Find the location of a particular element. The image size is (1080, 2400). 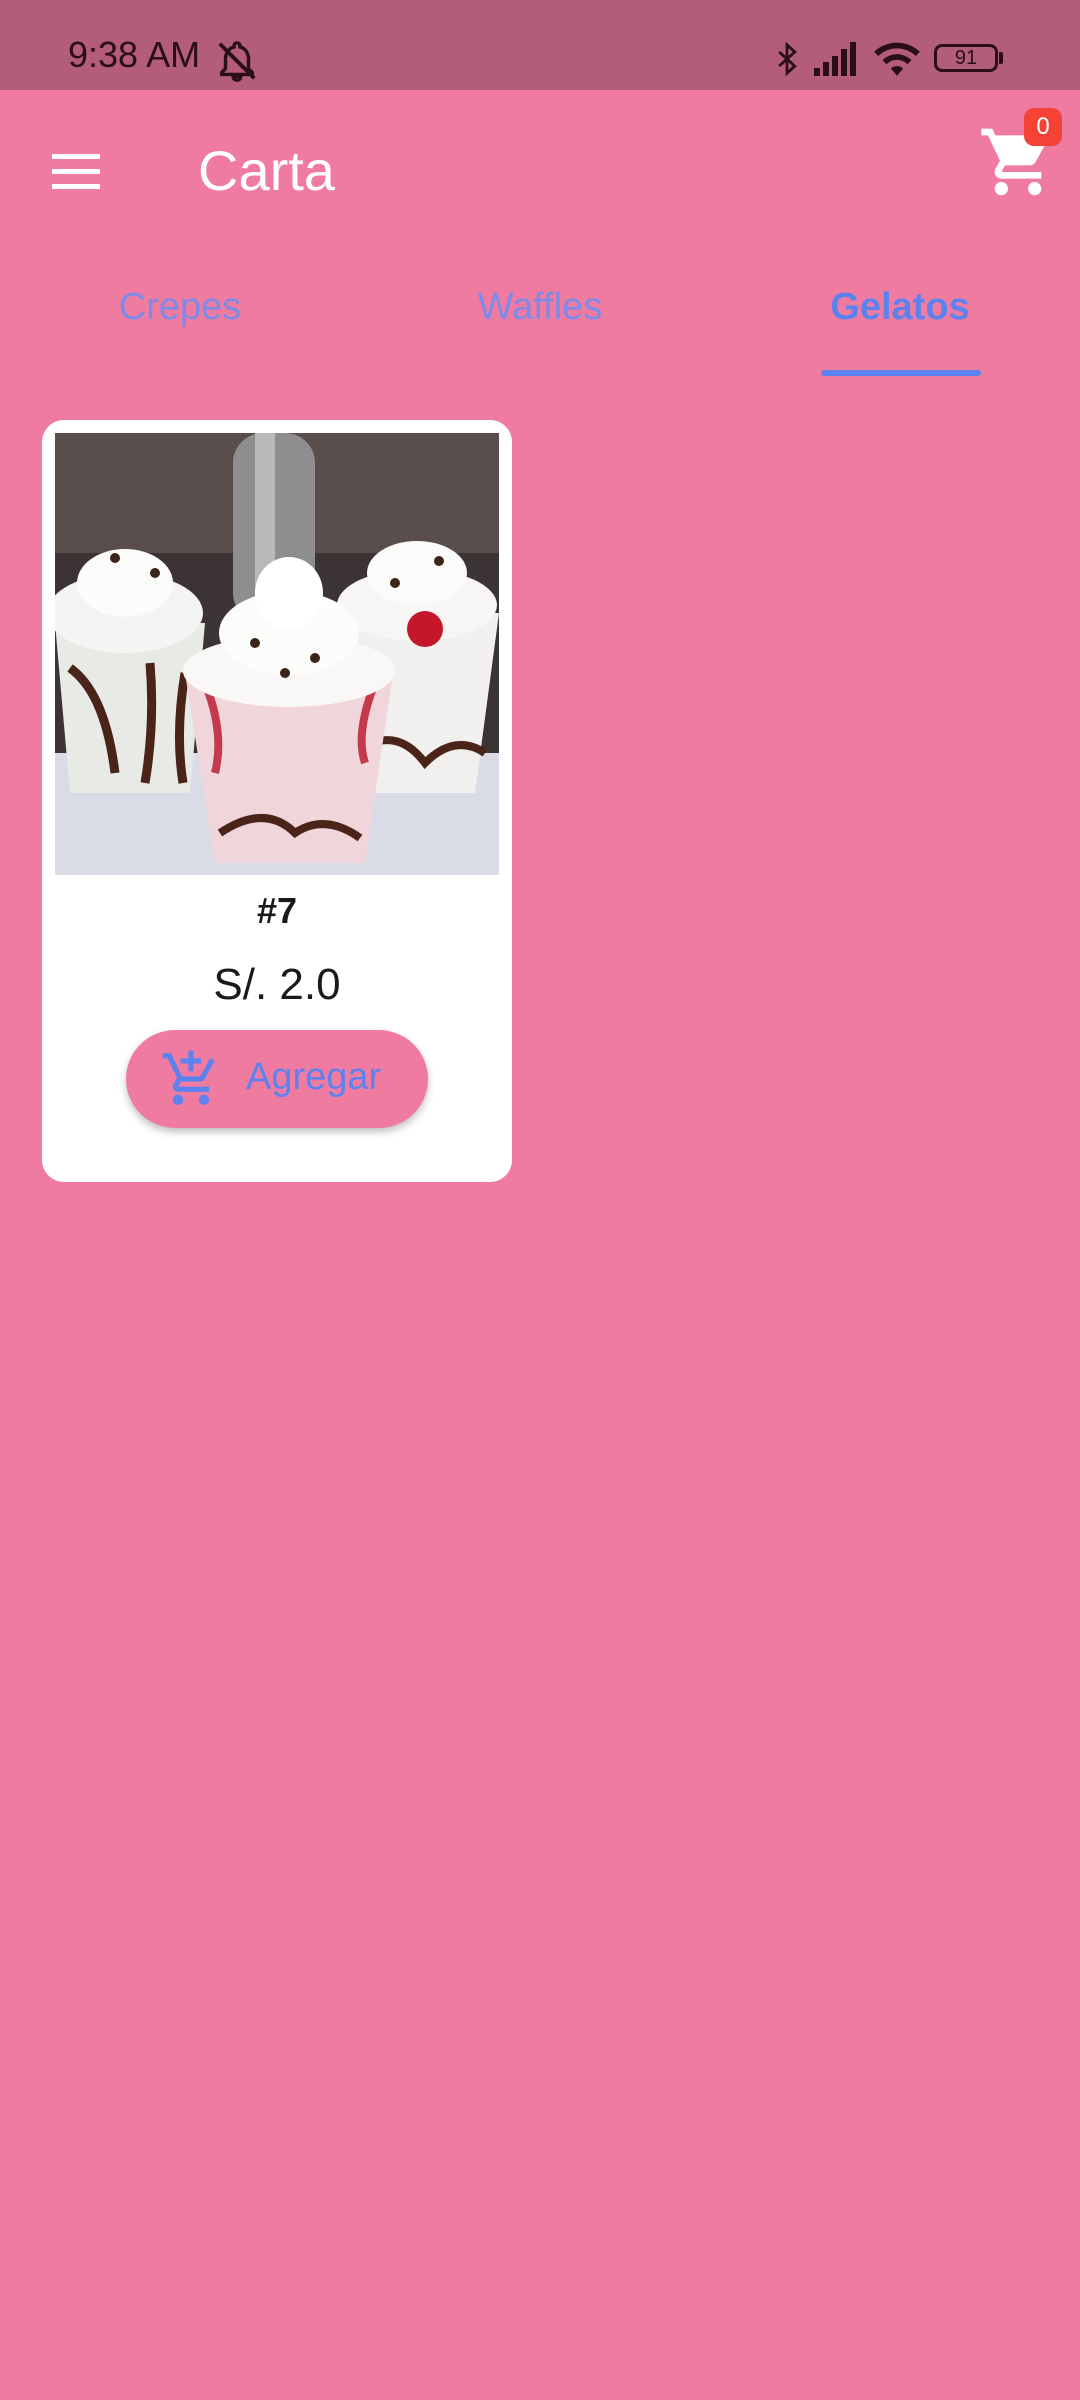

product-image is located at coordinates (277, 654).